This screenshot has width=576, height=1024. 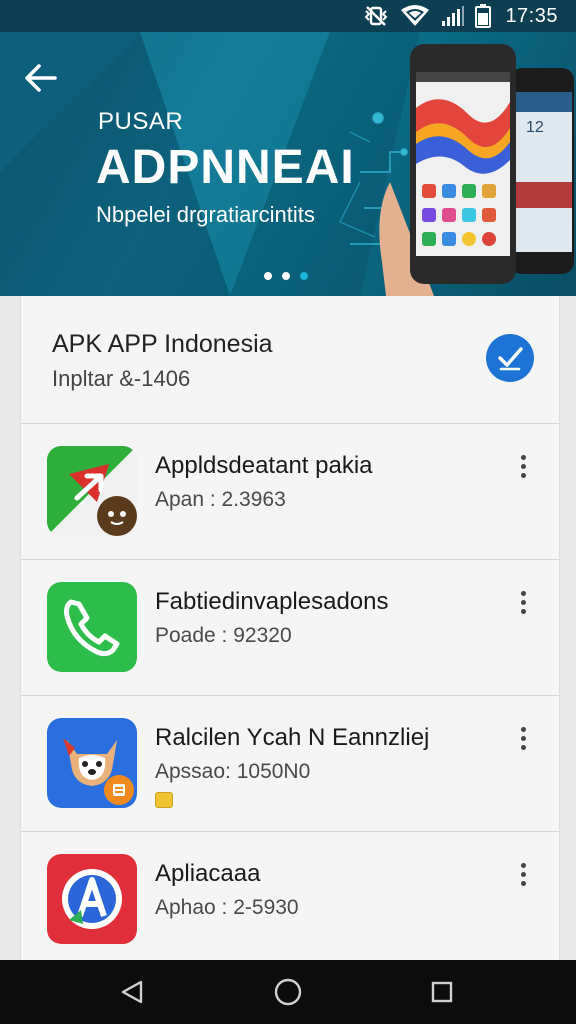 I want to click on back-button, so click(x=40, y=78).